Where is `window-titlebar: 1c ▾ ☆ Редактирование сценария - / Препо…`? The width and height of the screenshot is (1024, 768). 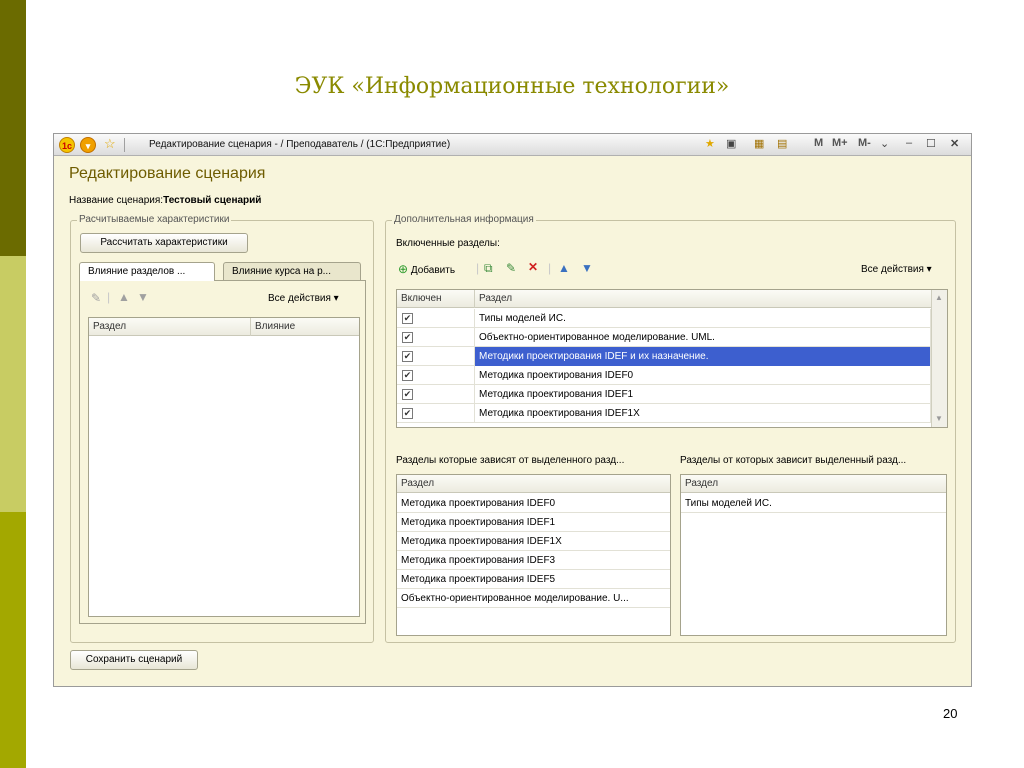
window-titlebar: 1c ▾ ☆ Редактирование сценария - / Препо… is located at coordinates (512, 145).